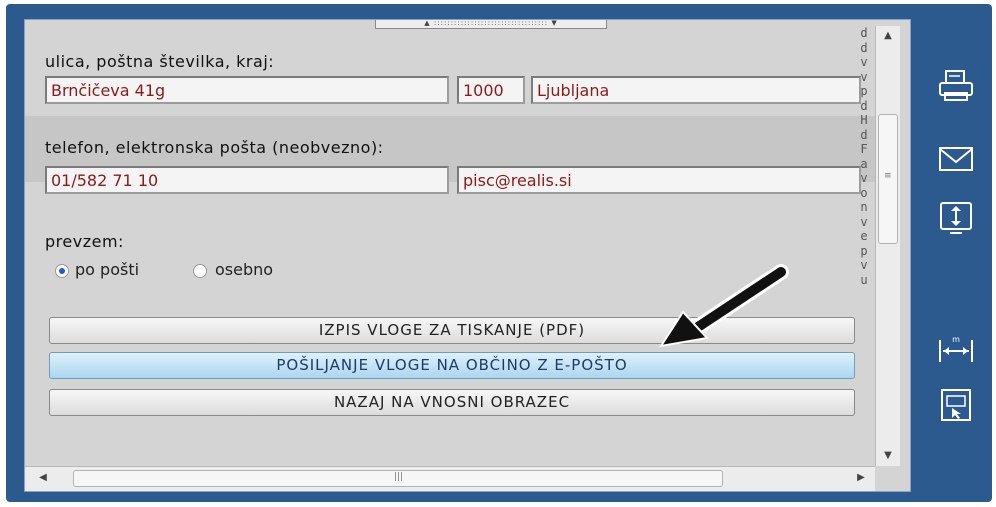 The height and width of the screenshot is (507, 996). Describe the element at coordinates (861, 477) in the screenshot. I see `scroll-right-icon: ▶` at that location.